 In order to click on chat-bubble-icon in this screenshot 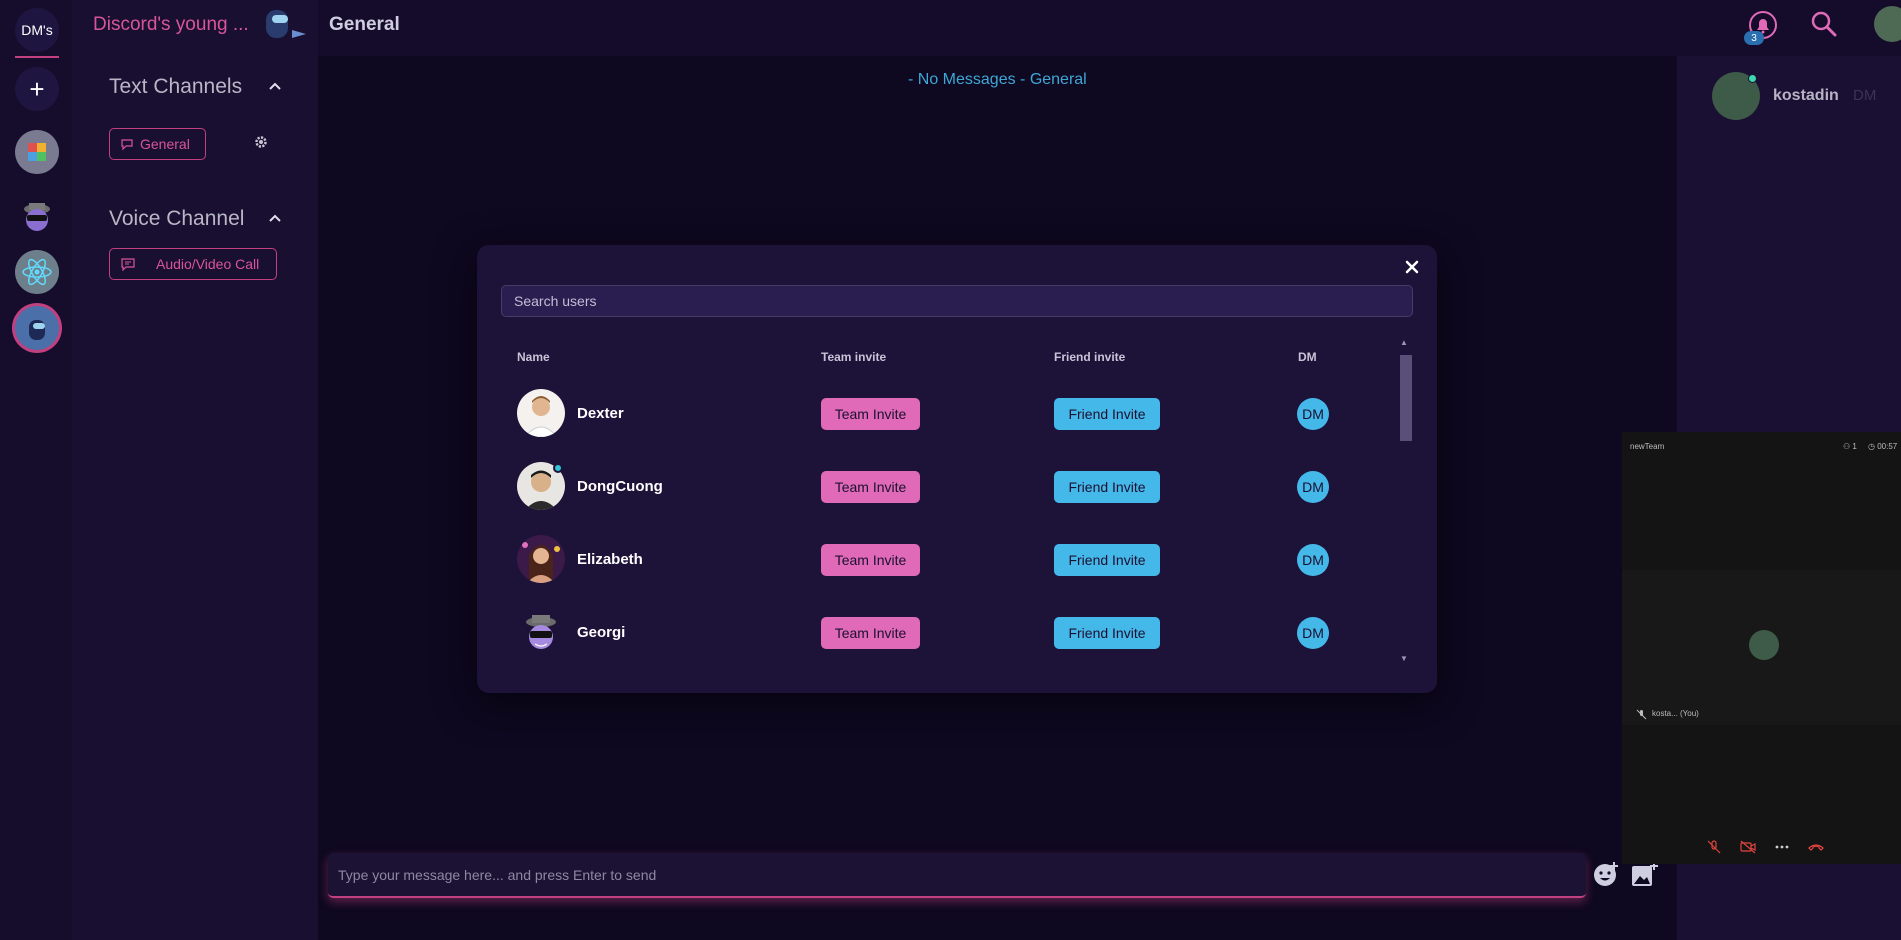, I will do `click(127, 145)`.